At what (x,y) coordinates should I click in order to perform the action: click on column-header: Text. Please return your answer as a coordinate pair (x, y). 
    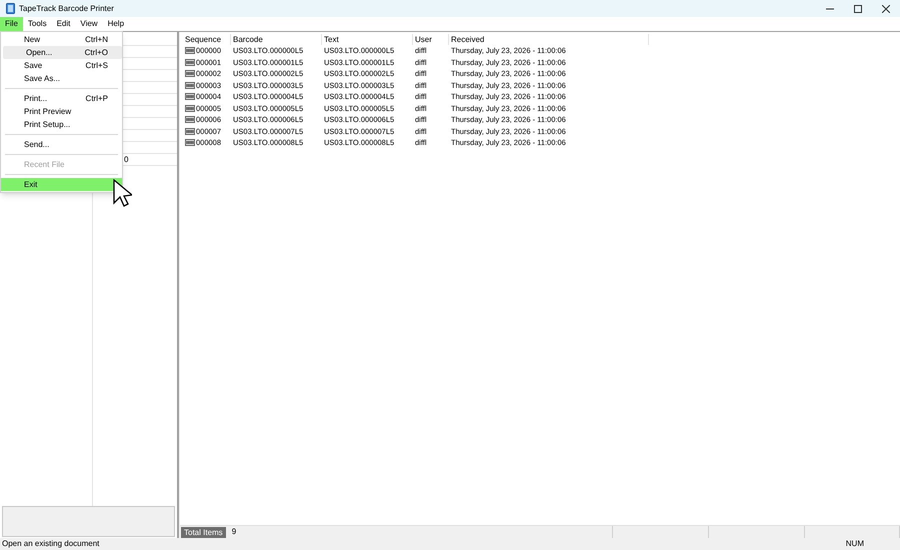
    Looking at the image, I should click on (367, 39).